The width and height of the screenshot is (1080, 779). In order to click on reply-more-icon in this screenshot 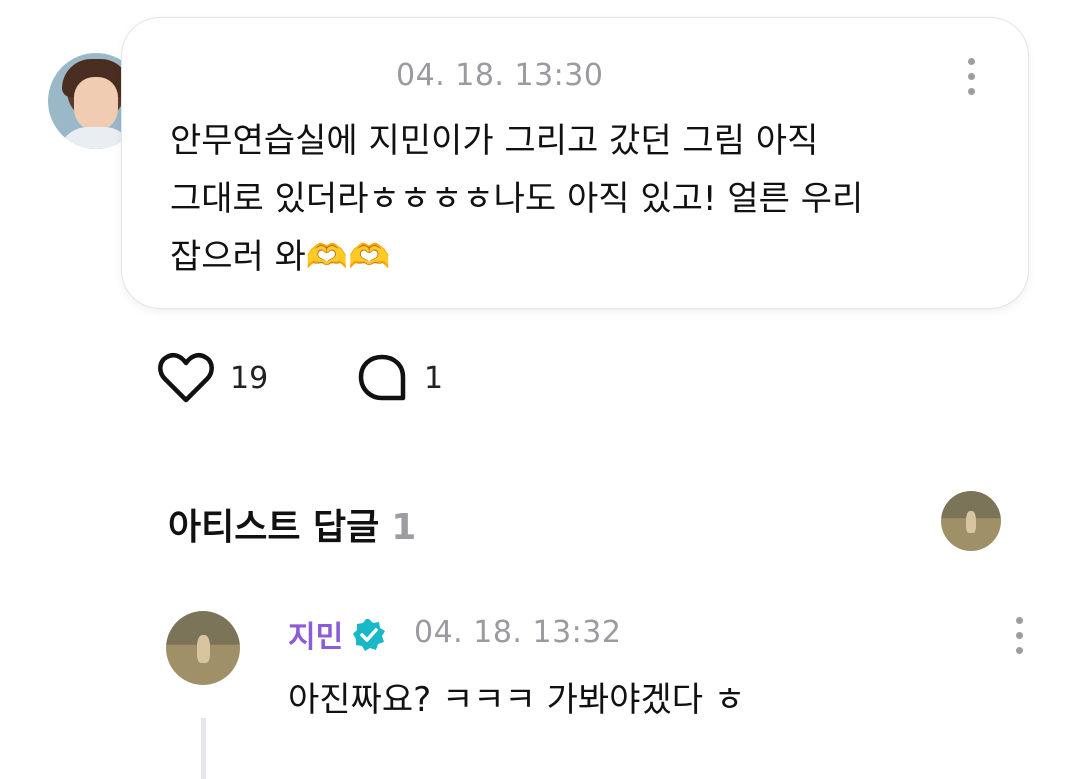, I will do `click(1019, 637)`.